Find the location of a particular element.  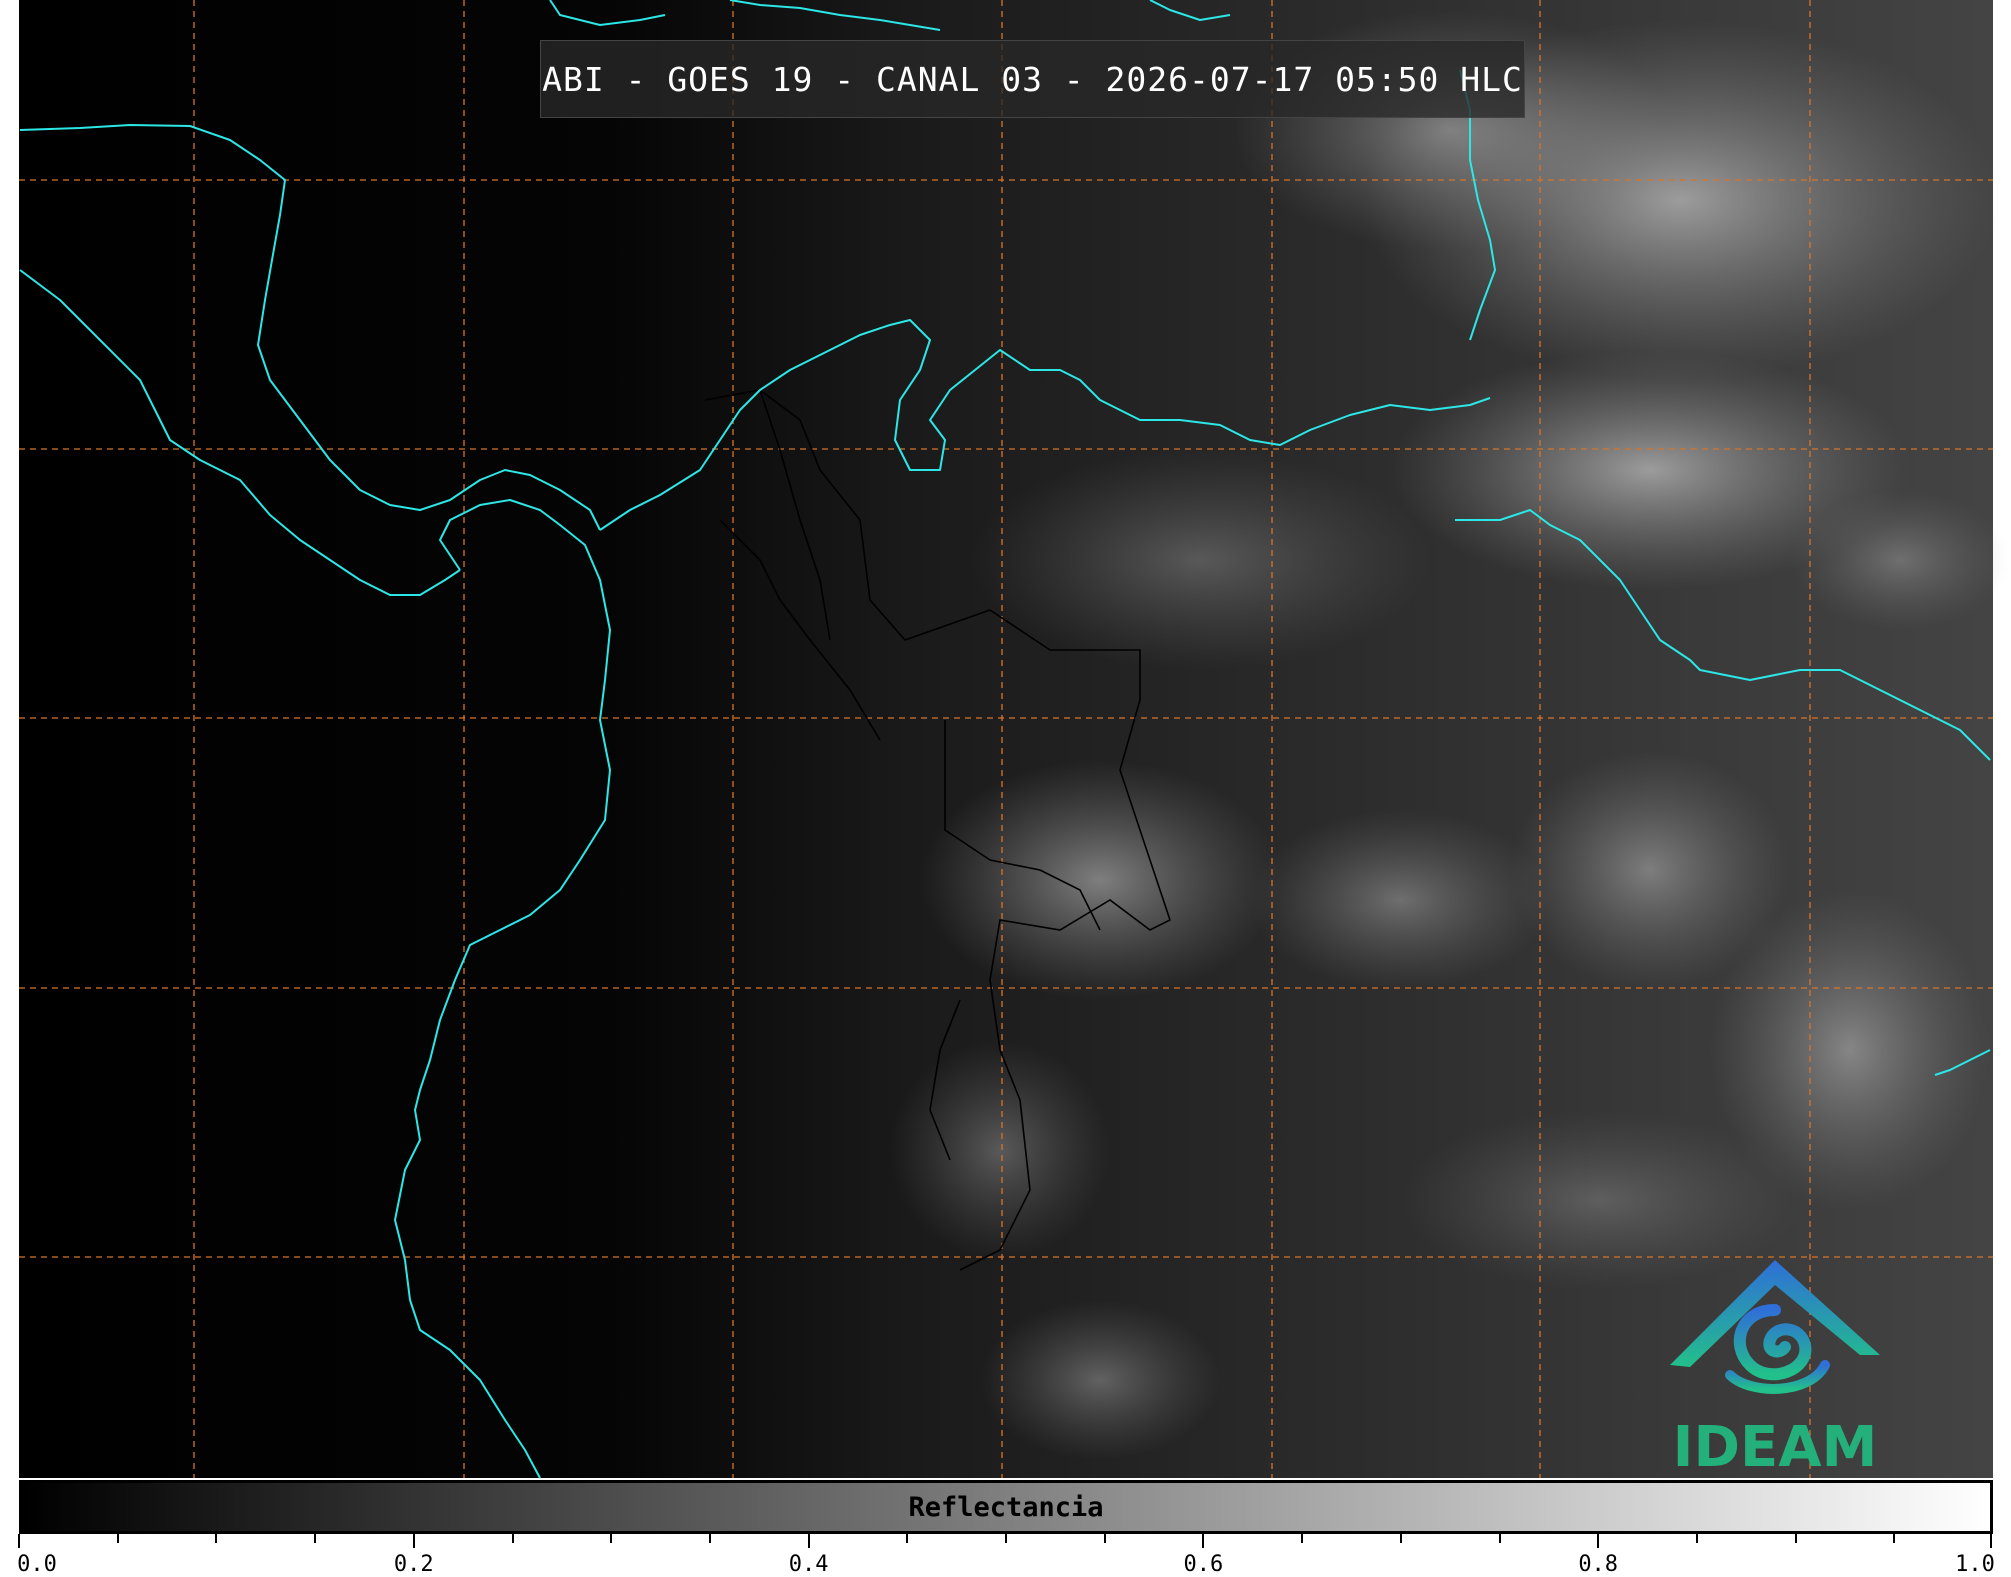

colorbar-label: Reflectancia is located at coordinates (1006, 1507).